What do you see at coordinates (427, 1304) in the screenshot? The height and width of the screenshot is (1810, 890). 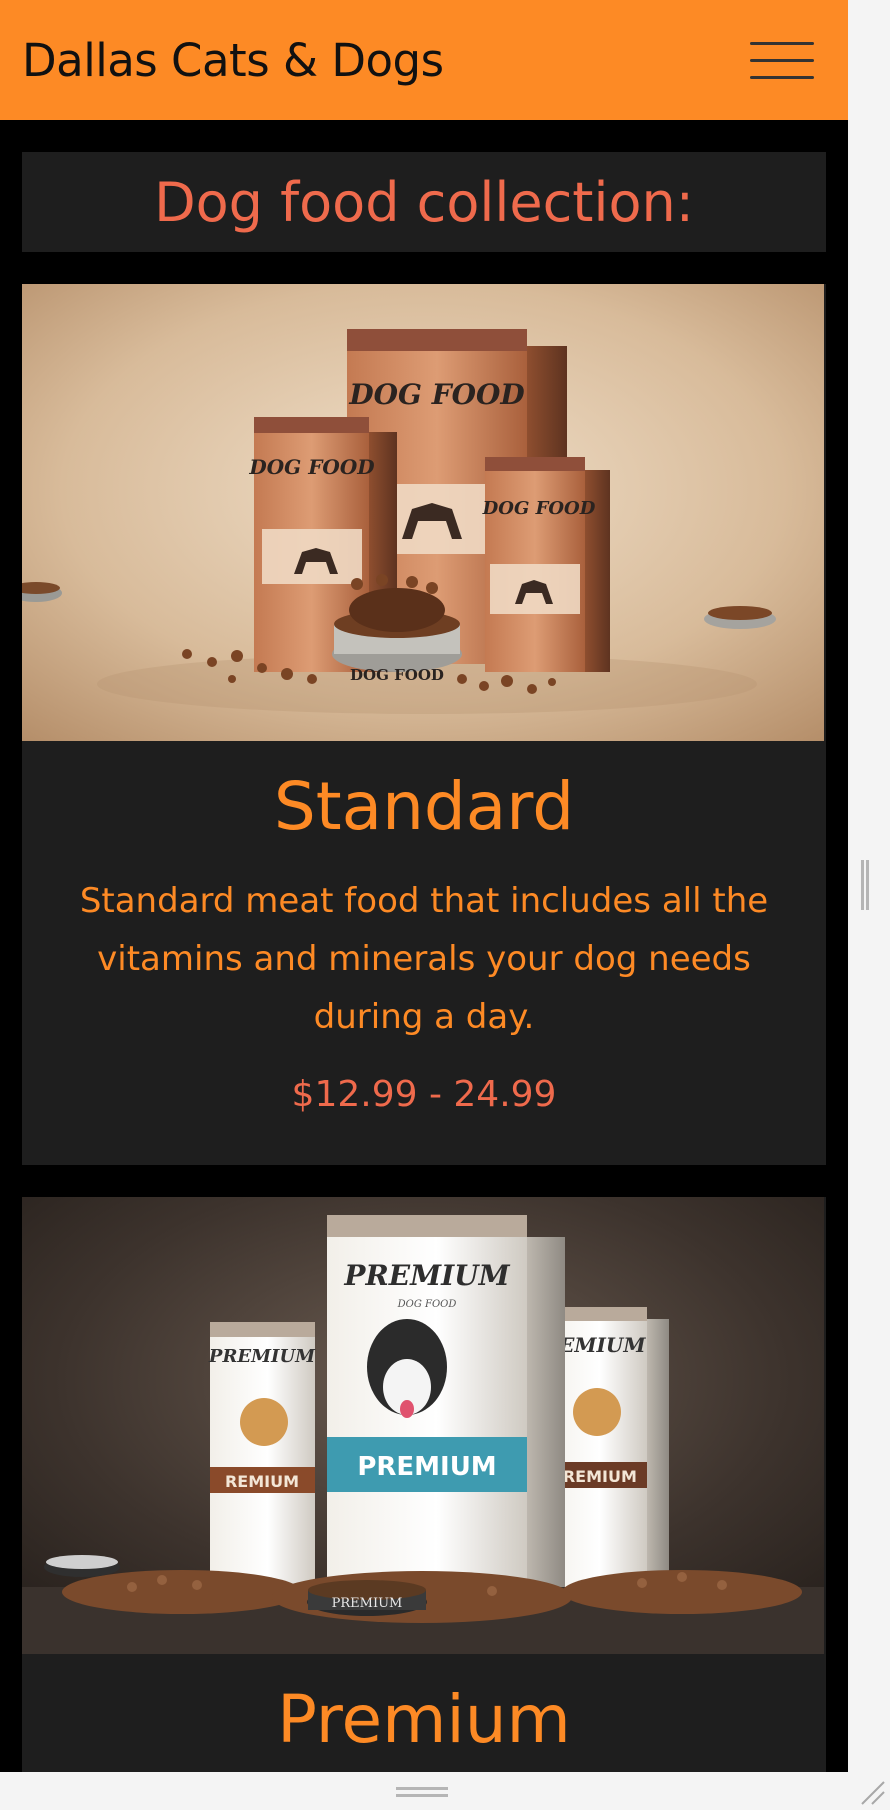 I see `bag-sublabel: DOG FOOD` at bounding box center [427, 1304].